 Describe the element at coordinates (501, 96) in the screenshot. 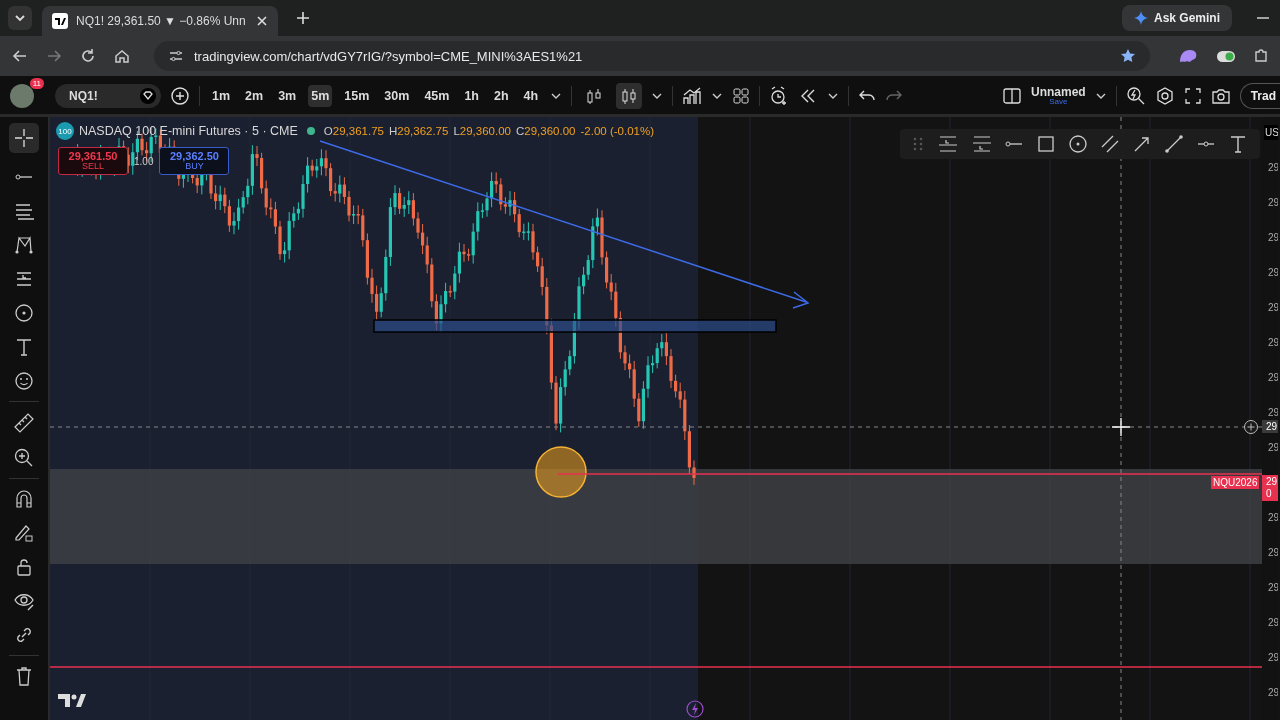

I see `interval-button: 2h` at that location.